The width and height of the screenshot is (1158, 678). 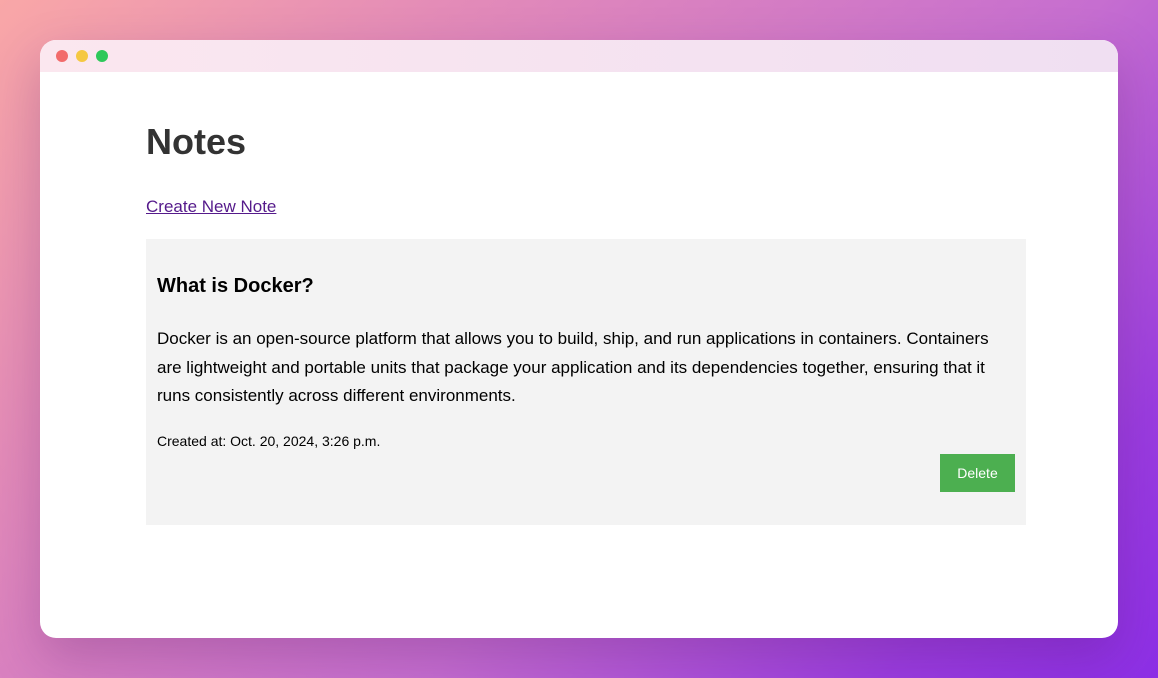 I want to click on page-title: Notes, so click(x=196, y=141).